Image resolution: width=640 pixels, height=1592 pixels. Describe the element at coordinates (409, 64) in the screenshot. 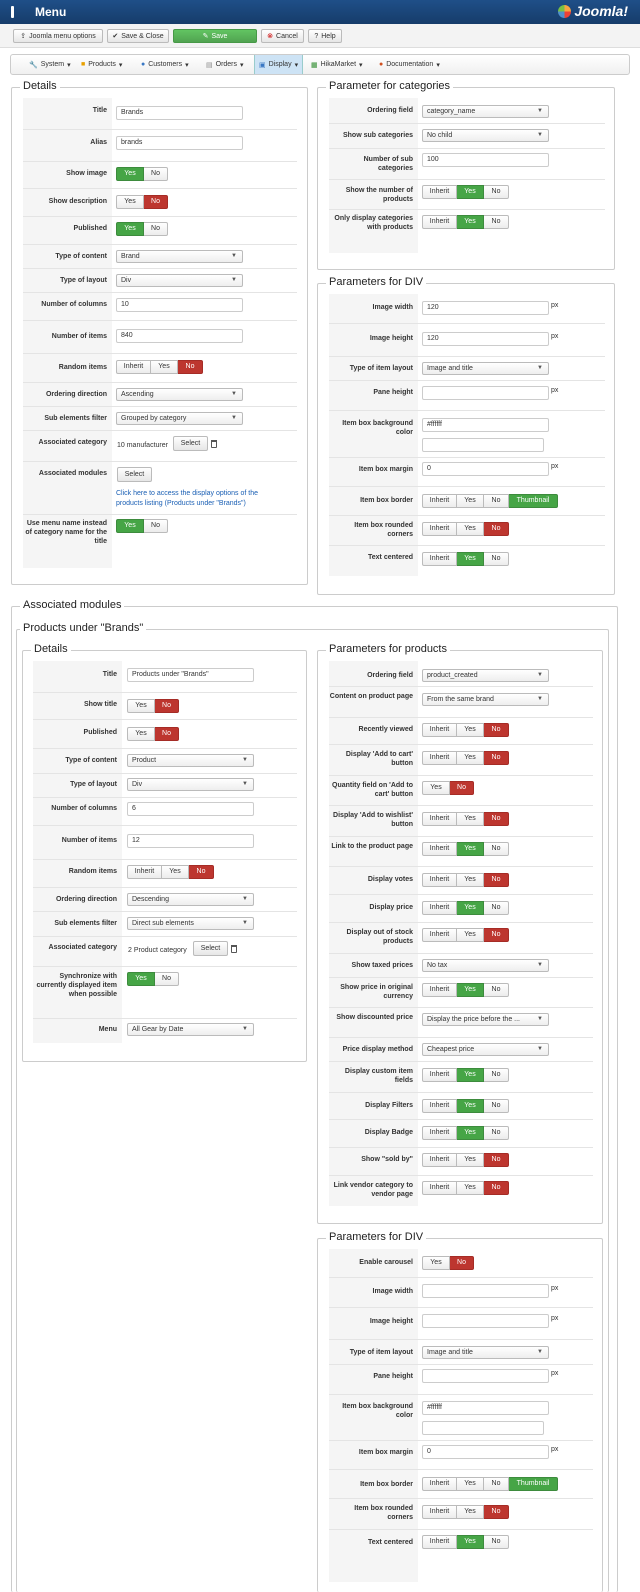

I see `menu-documentation: ● Documentation ▾` at that location.